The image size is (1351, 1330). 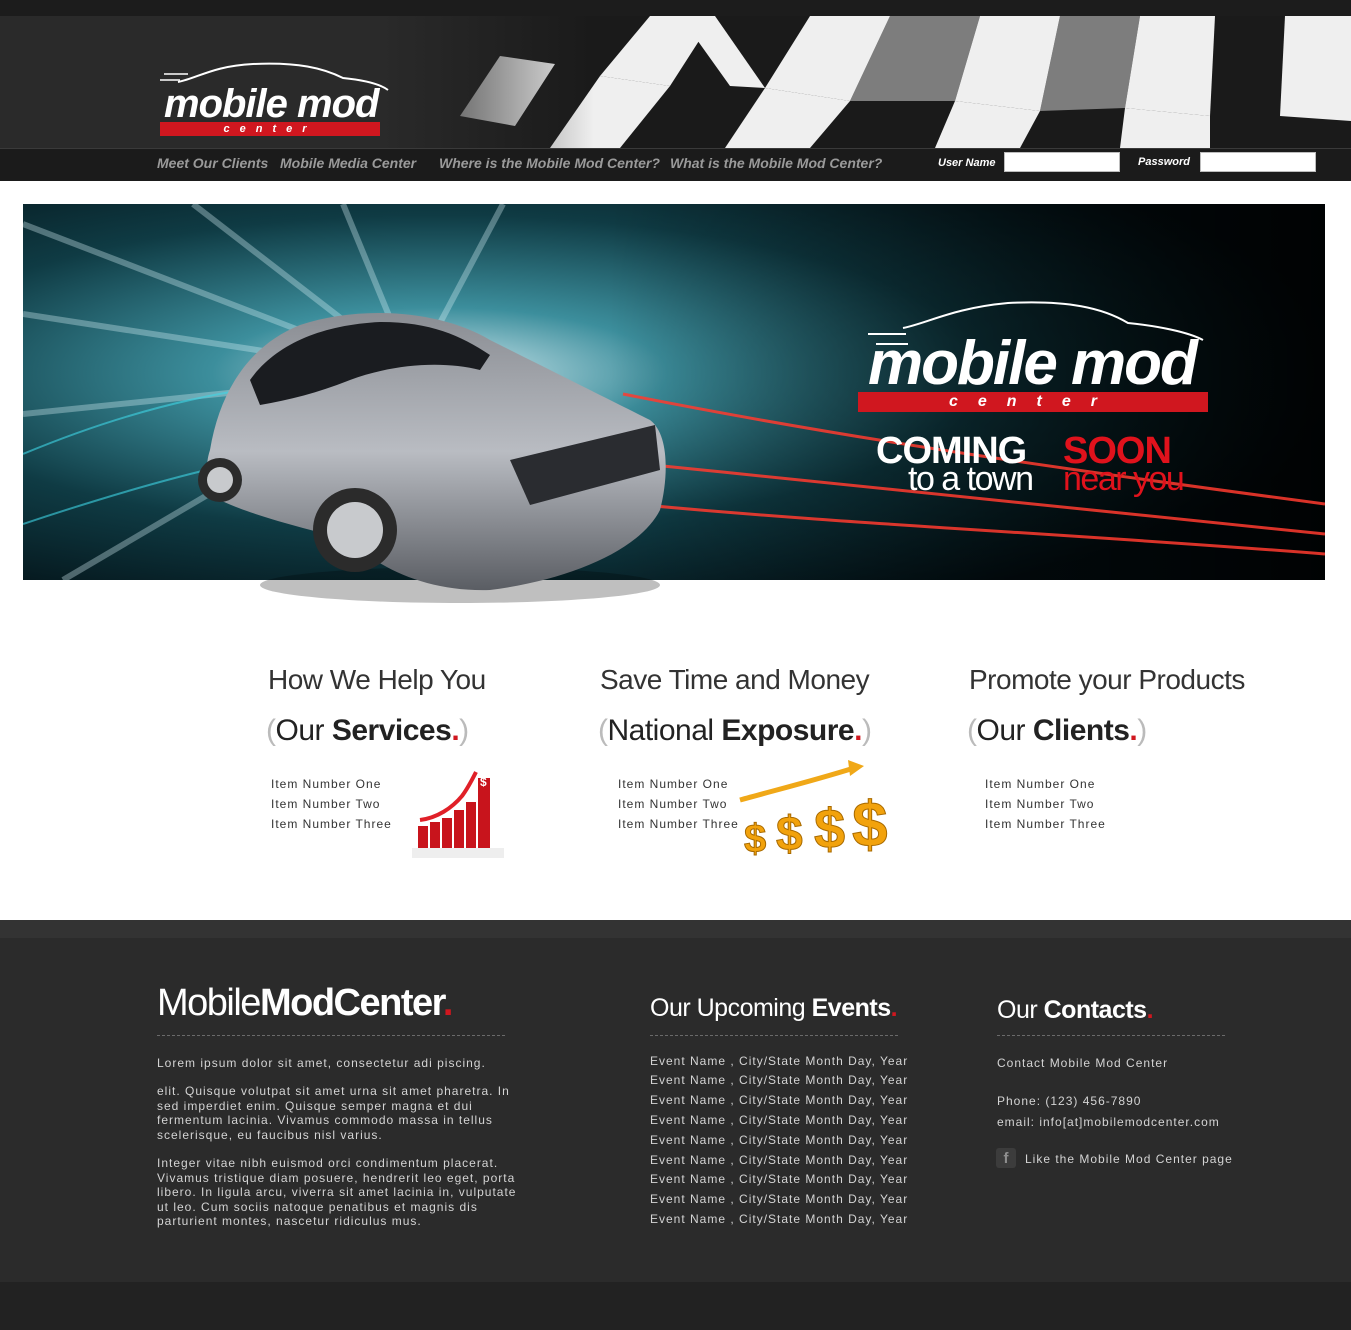 What do you see at coordinates (377, 679) in the screenshot?
I see `feature-title-services: How We Help You` at bounding box center [377, 679].